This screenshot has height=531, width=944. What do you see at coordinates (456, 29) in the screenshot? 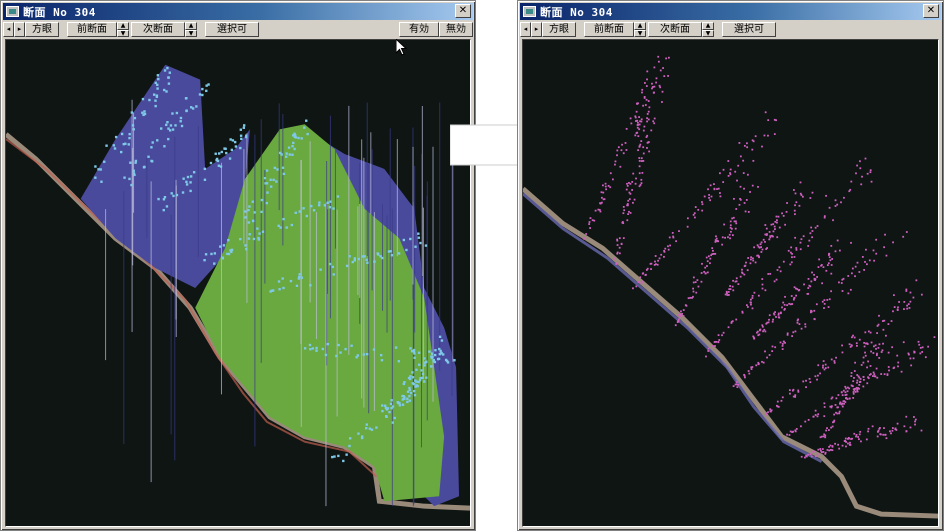
I see `invalid-button: 無効` at bounding box center [456, 29].